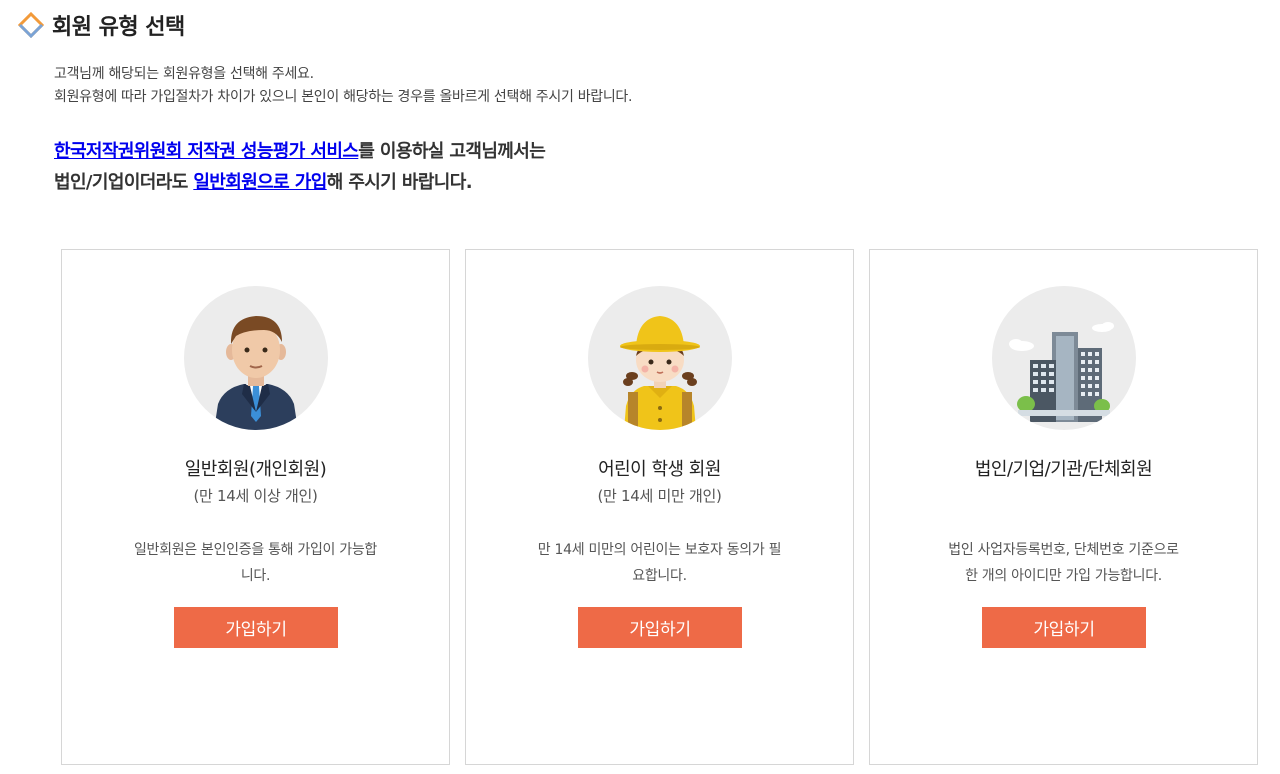  Describe the element at coordinates (184, 74) in the screenshot. I see `intro-line-1: 고객님께 해당되는 회원유형을 선택해 주세요.` at that location.